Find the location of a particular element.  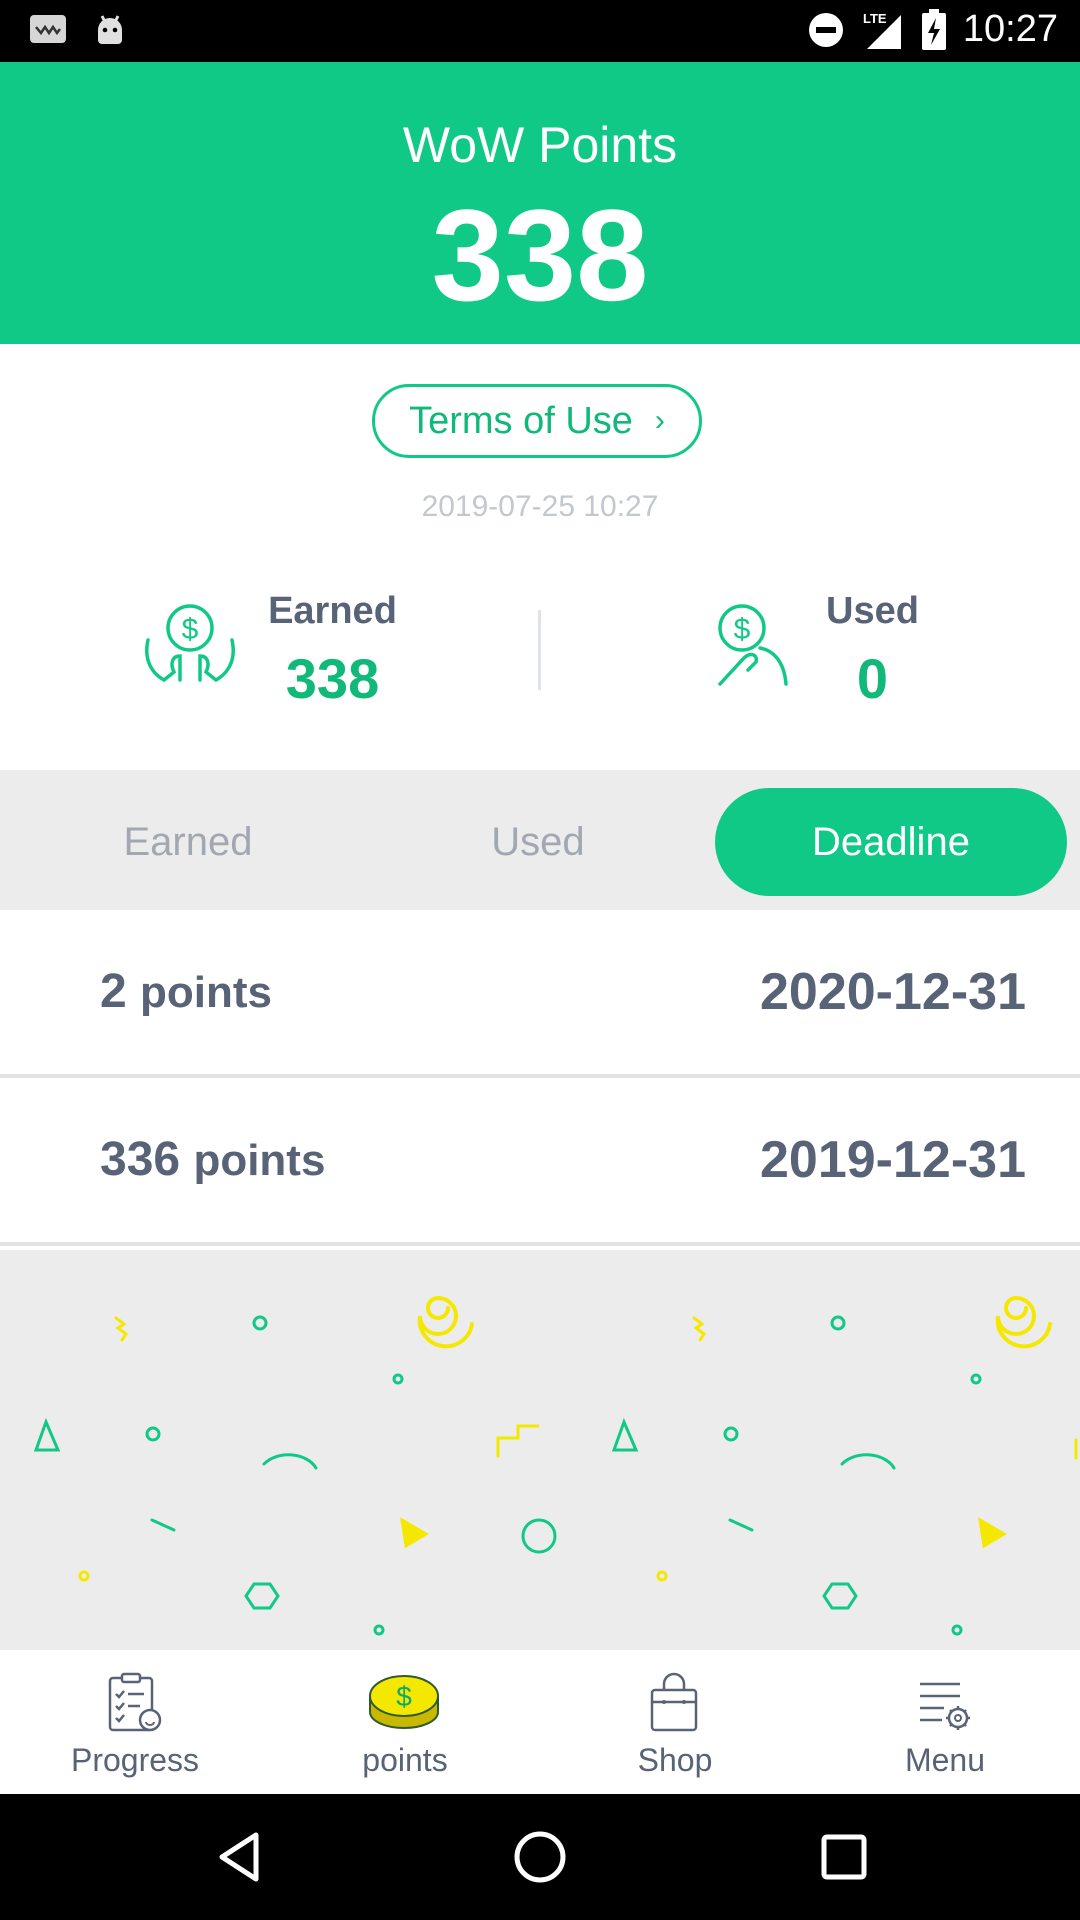

hands-holding-coin-icon: $ is located at coordinates (190, 643).